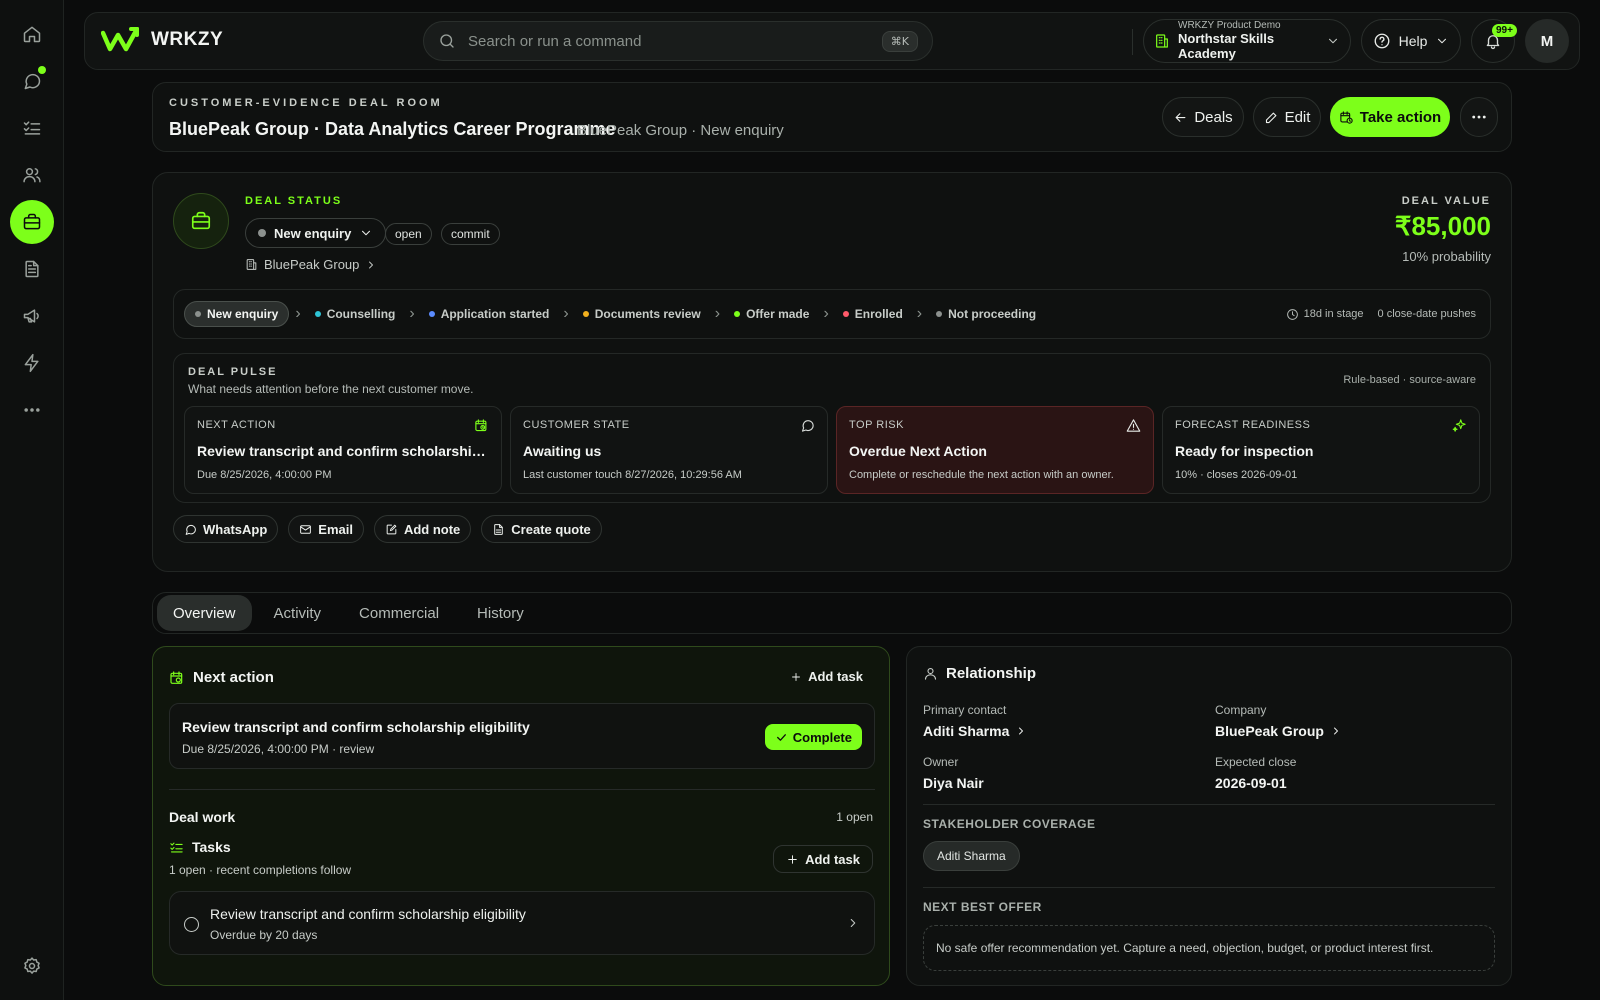 Image resolution: width=1600 pixels, height=1000 pixels. What do you see at coordinates (326, 529) in the screenshot?
I see `email-button: Email` at bounding box center [326, 529].